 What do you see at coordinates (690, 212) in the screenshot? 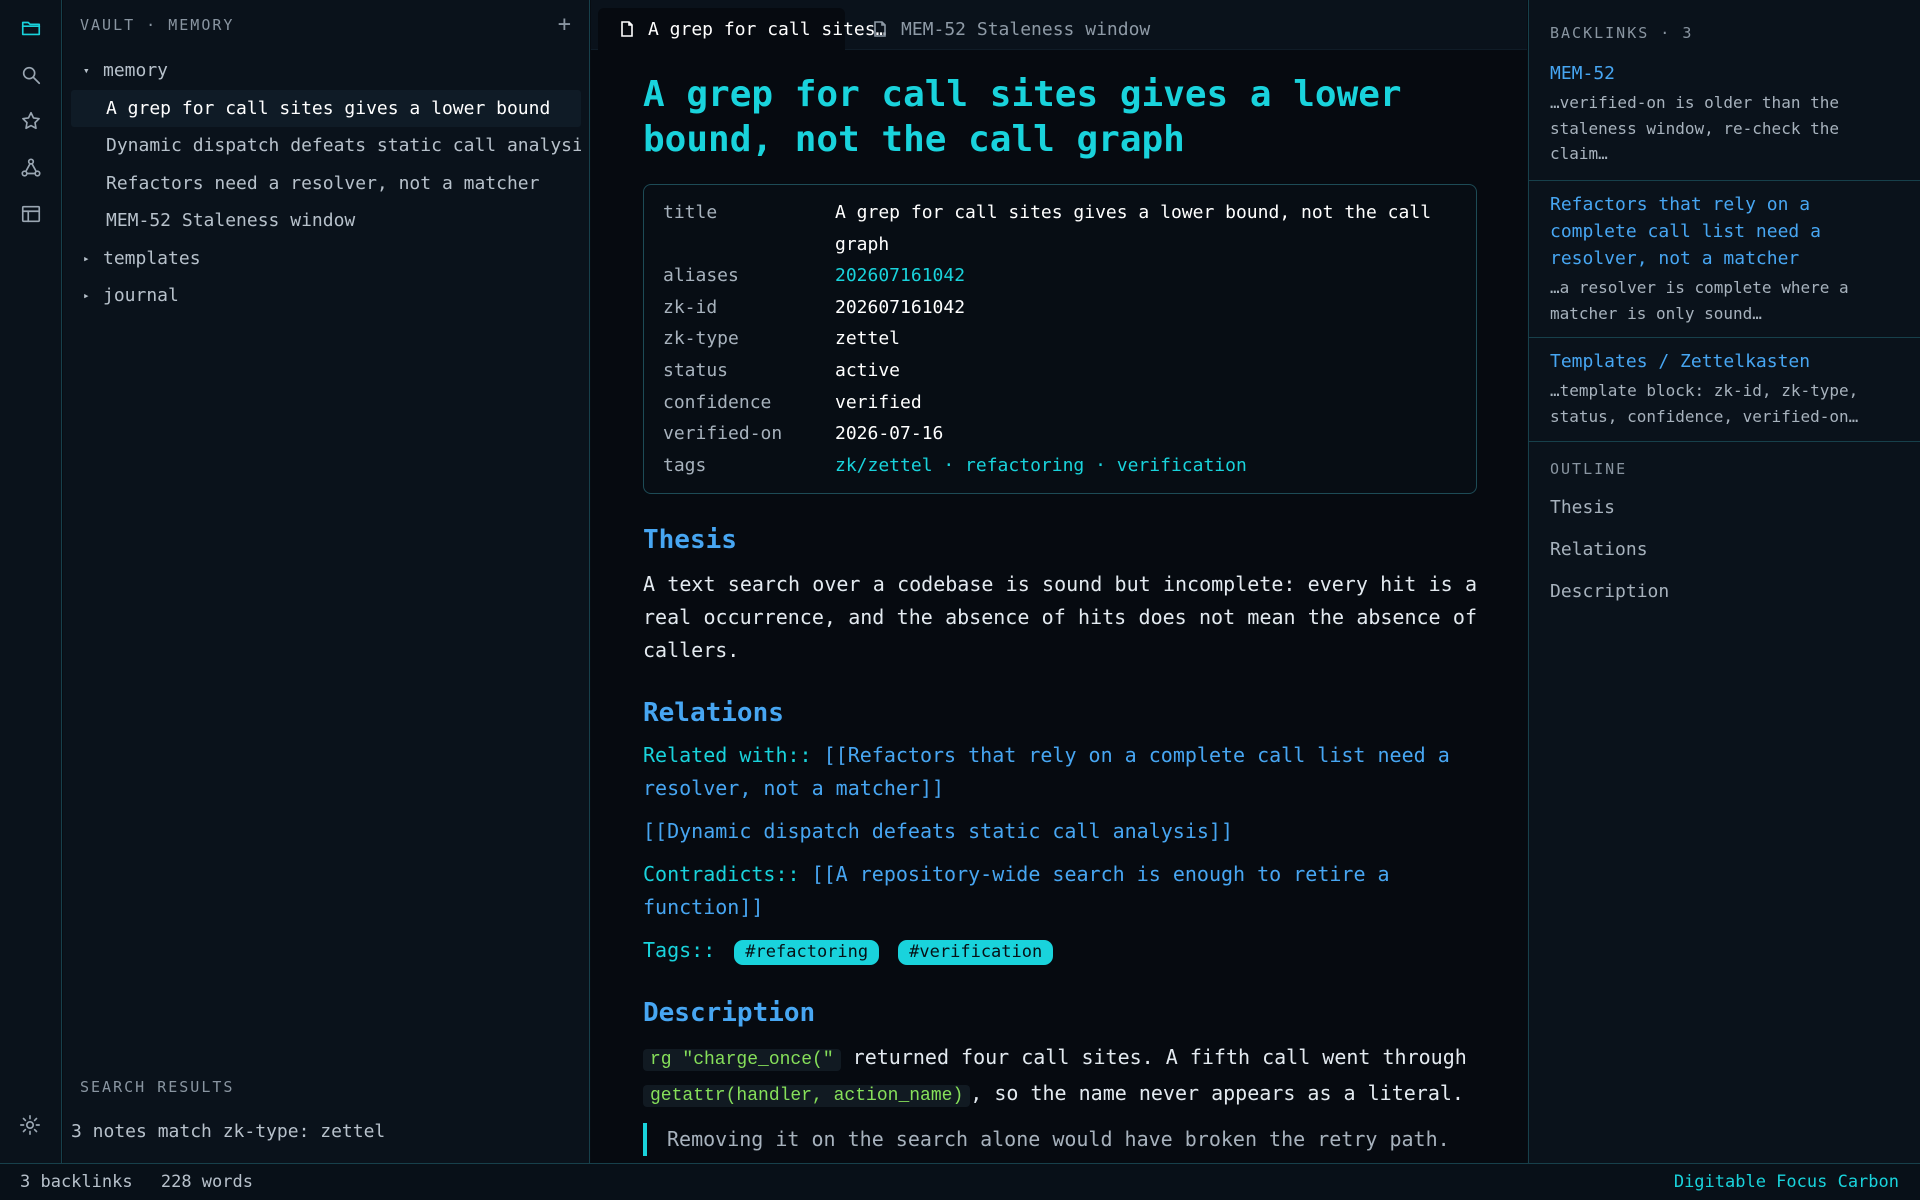
I see `property-key: title` at bounding box center [690, 212].